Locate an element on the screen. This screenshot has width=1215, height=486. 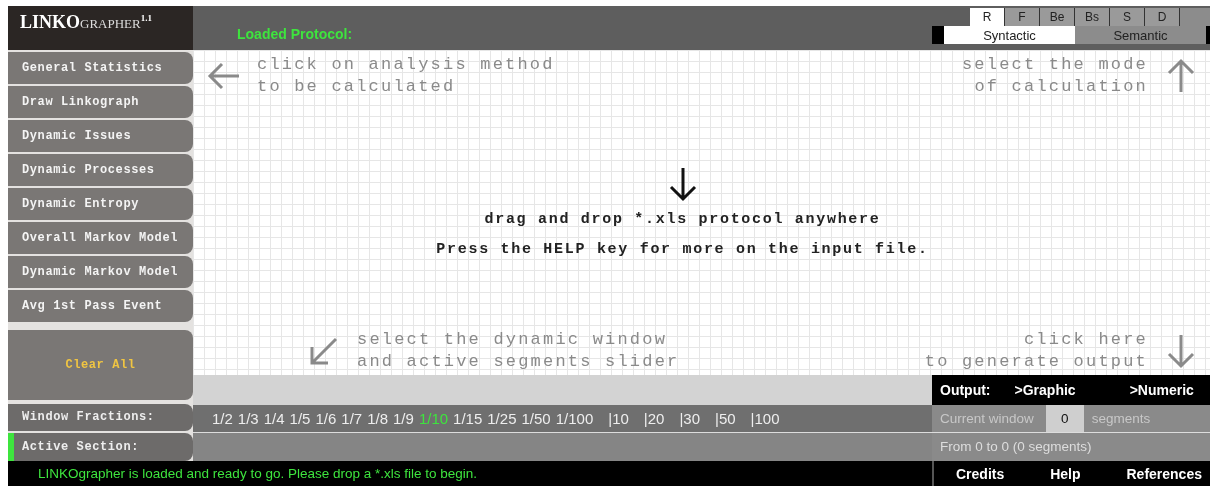
window-fraction-option: 1/2 is located at coordinates (222, 418).